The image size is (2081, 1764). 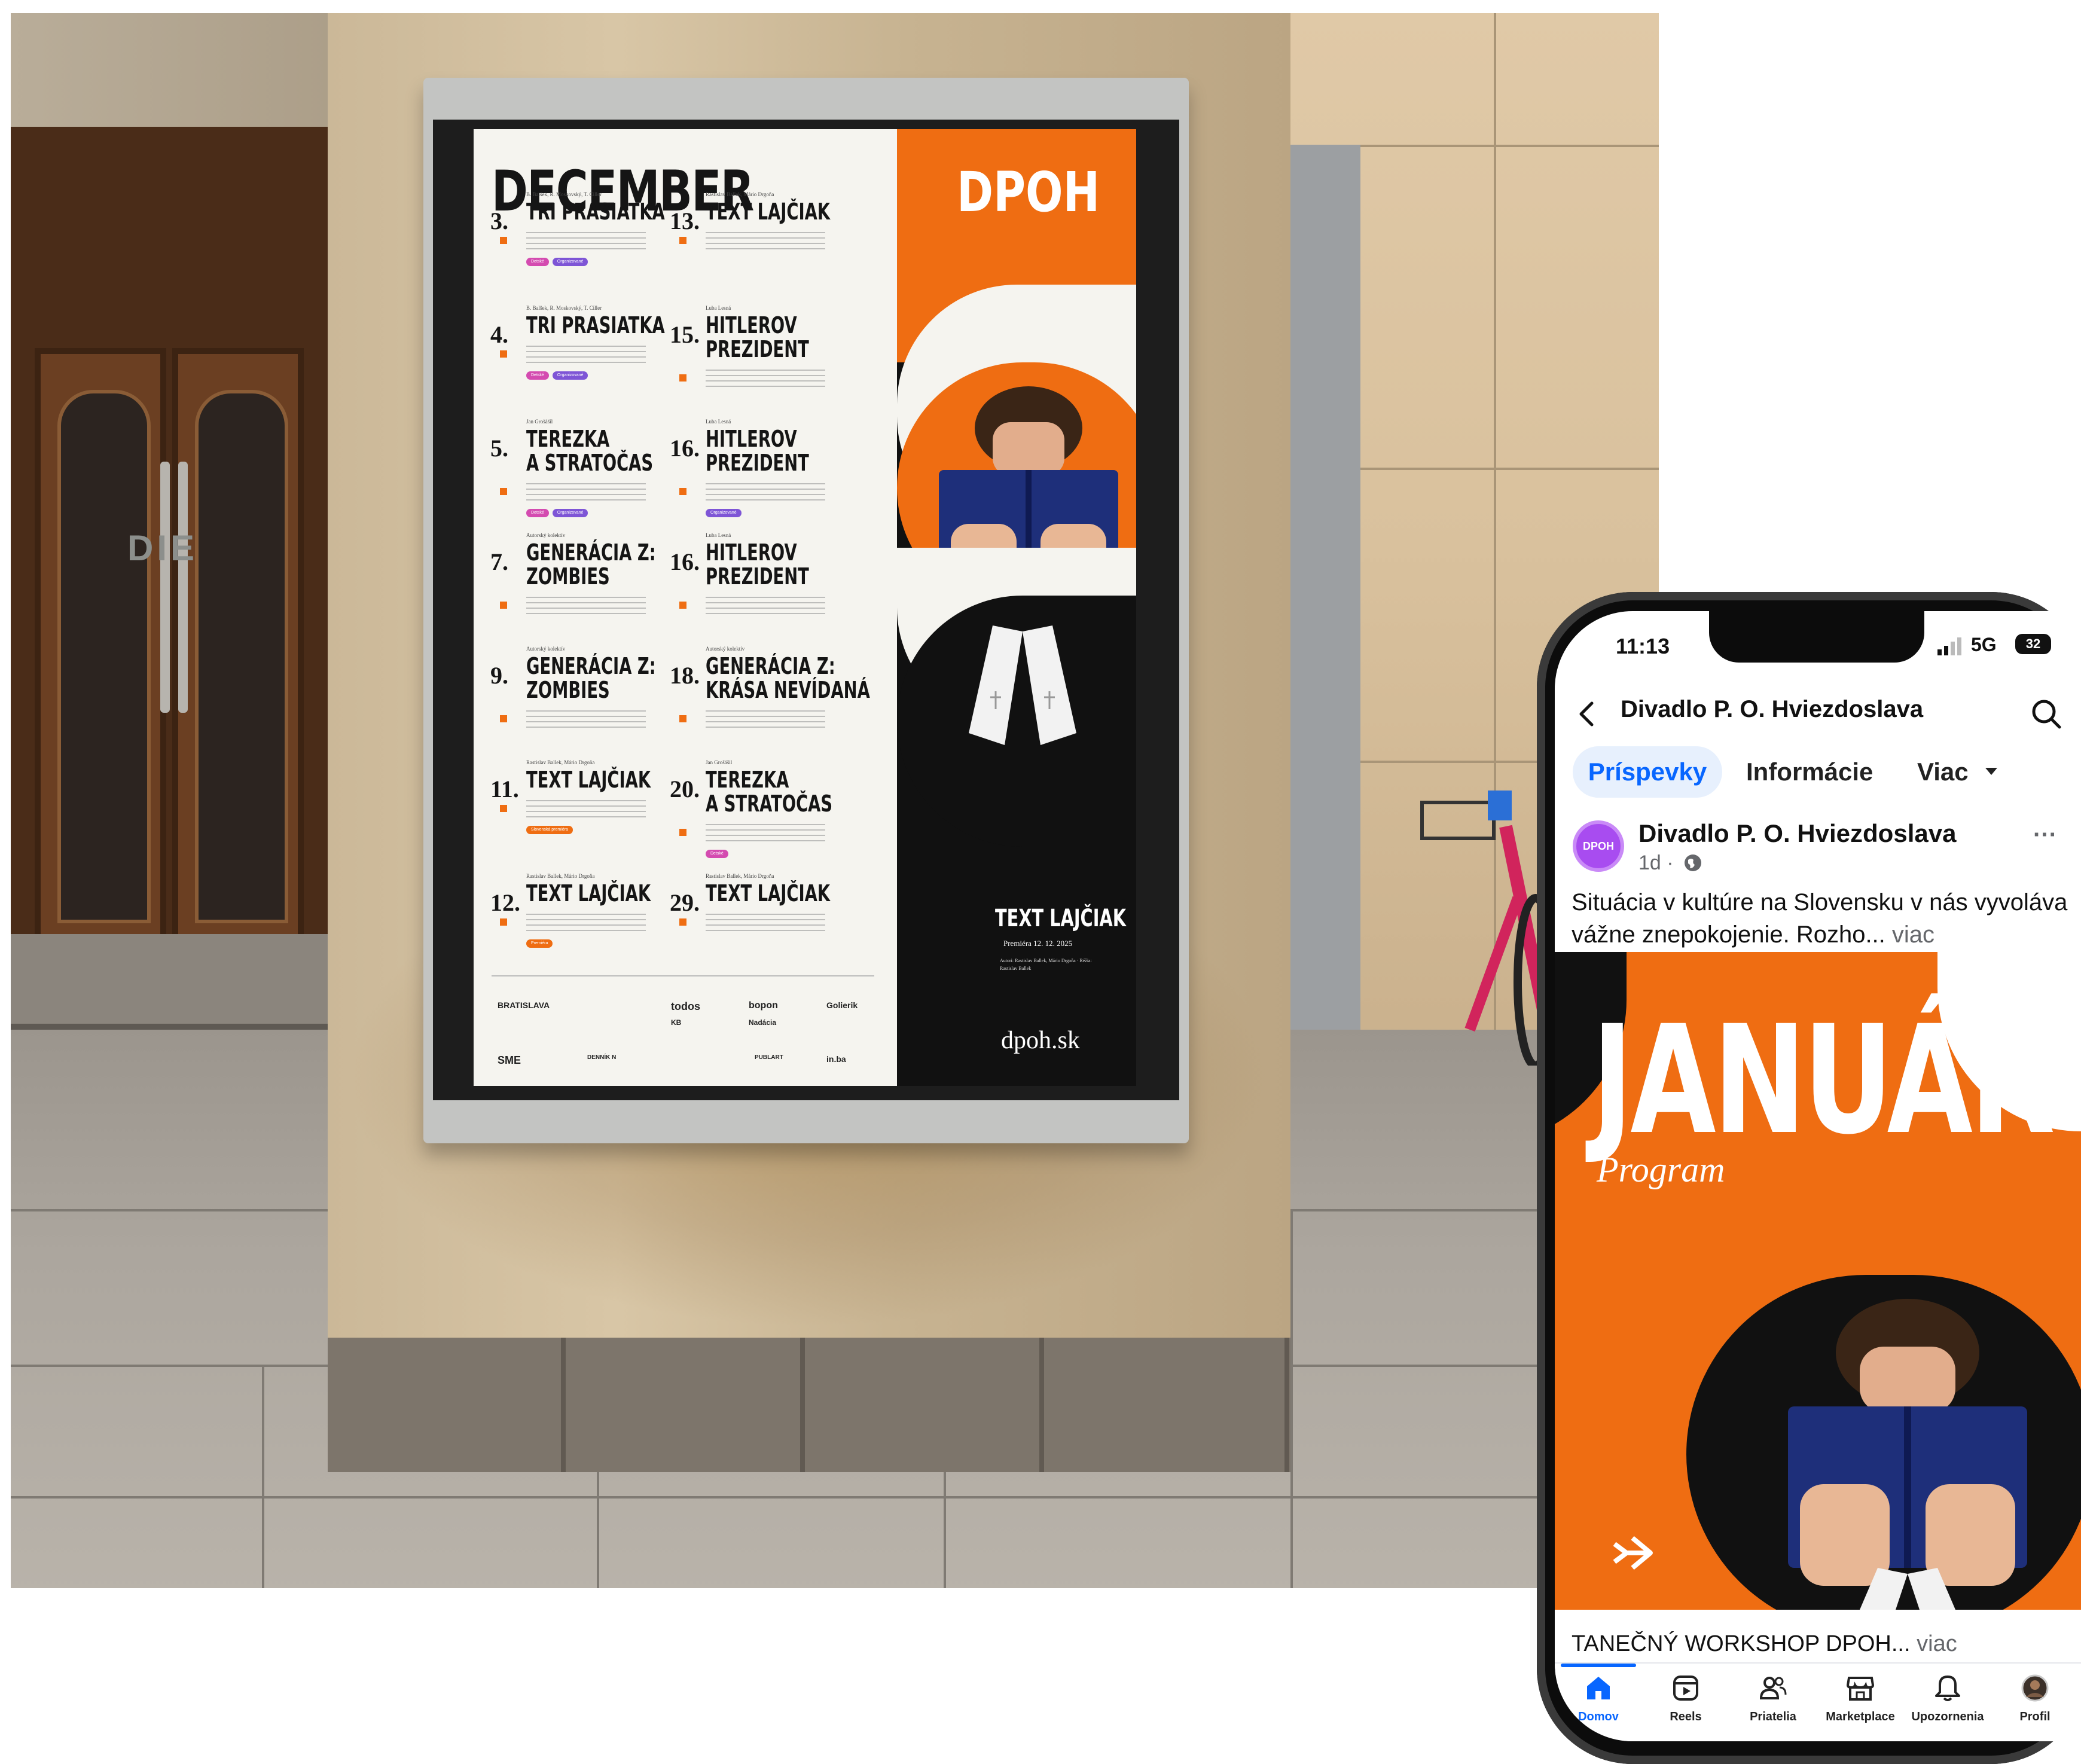 I want to click on post-time: 1d ·, so click(x=1671, y=863).